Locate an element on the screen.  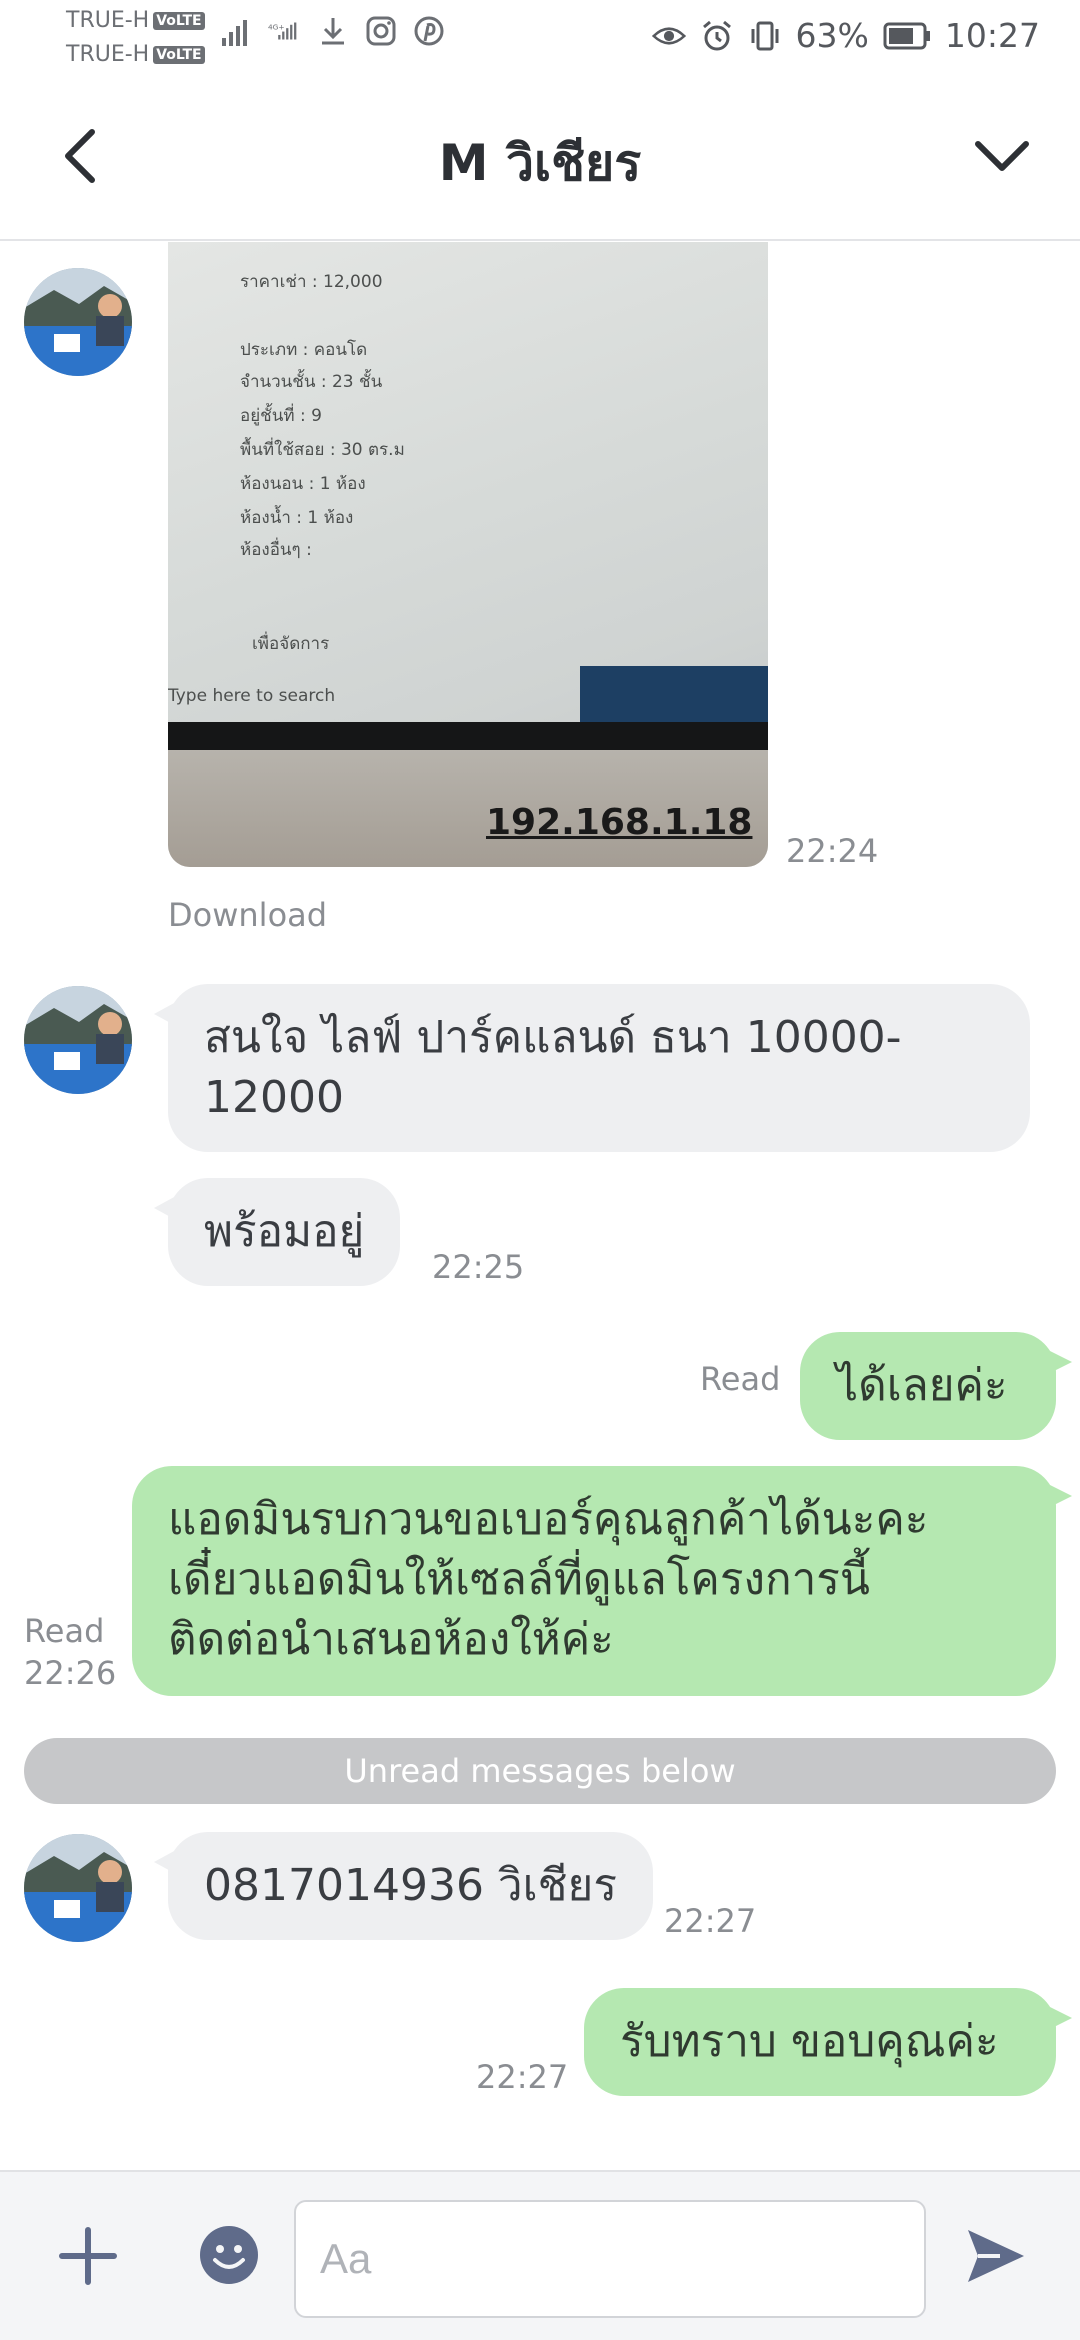
signal-4g-icon: 4G+ is located at coordinates (282, 31).